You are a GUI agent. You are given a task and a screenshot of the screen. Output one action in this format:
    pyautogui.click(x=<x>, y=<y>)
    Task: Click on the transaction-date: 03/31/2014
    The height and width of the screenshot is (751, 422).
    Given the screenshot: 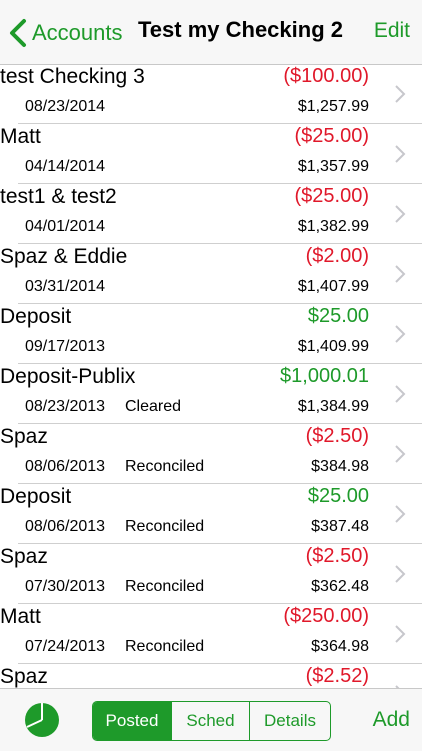 What is the action you would take?
    pyautogui.click(x=65, y=286)
    